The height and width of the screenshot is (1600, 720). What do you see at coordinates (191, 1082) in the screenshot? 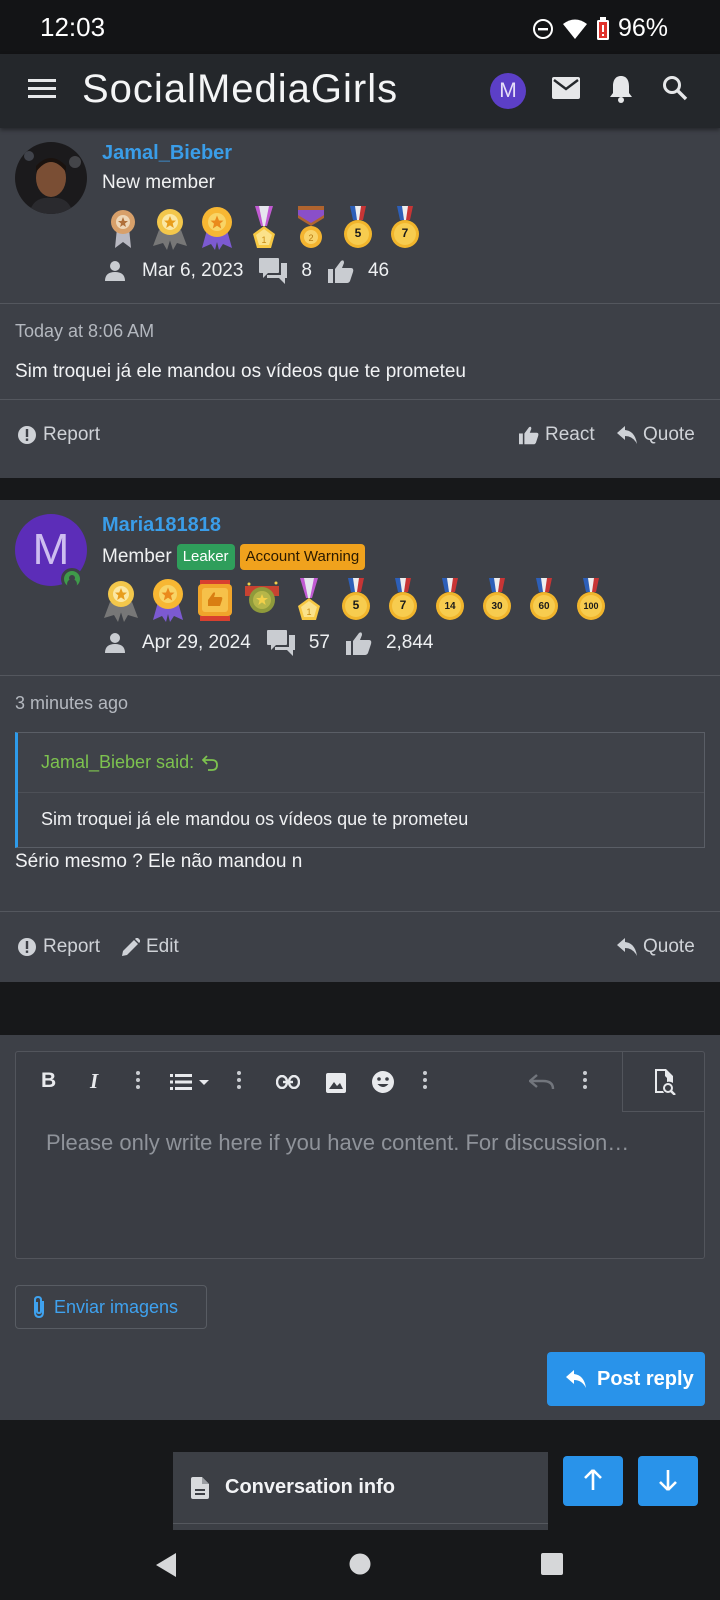
I see `list-dropdown-icon` at bounding box center [191, 1082].